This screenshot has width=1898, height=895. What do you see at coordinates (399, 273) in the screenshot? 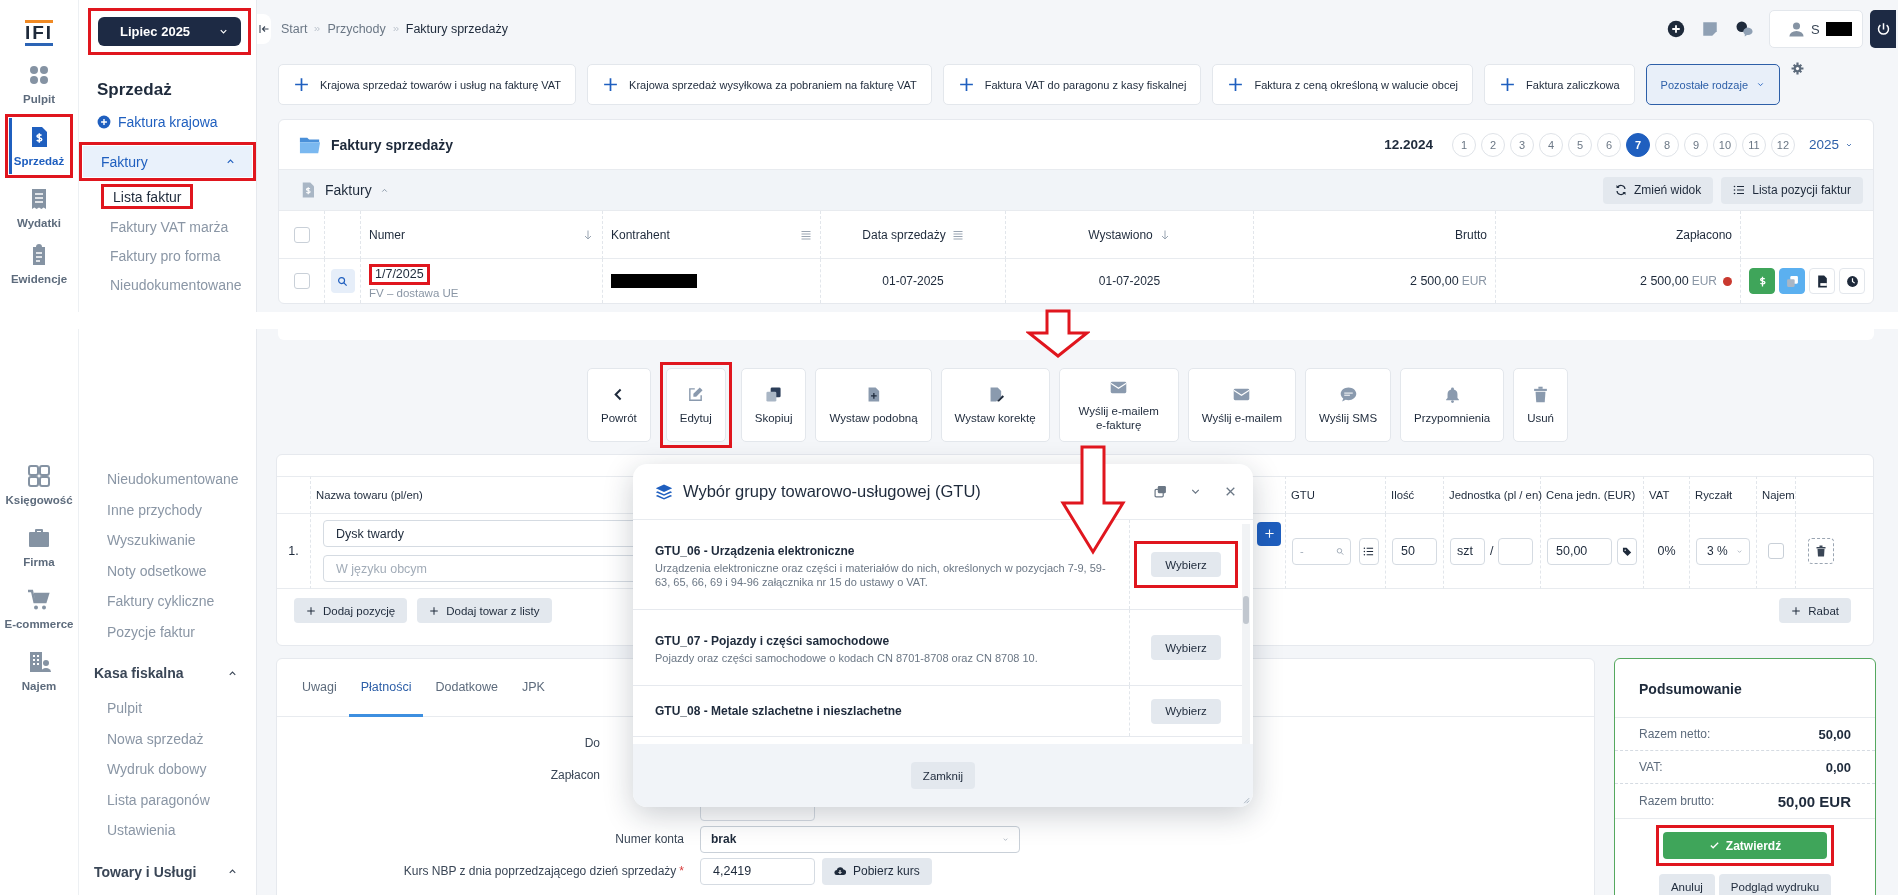
I see `invoice-number: 1/7/2025` at bounding box center [399, 273].